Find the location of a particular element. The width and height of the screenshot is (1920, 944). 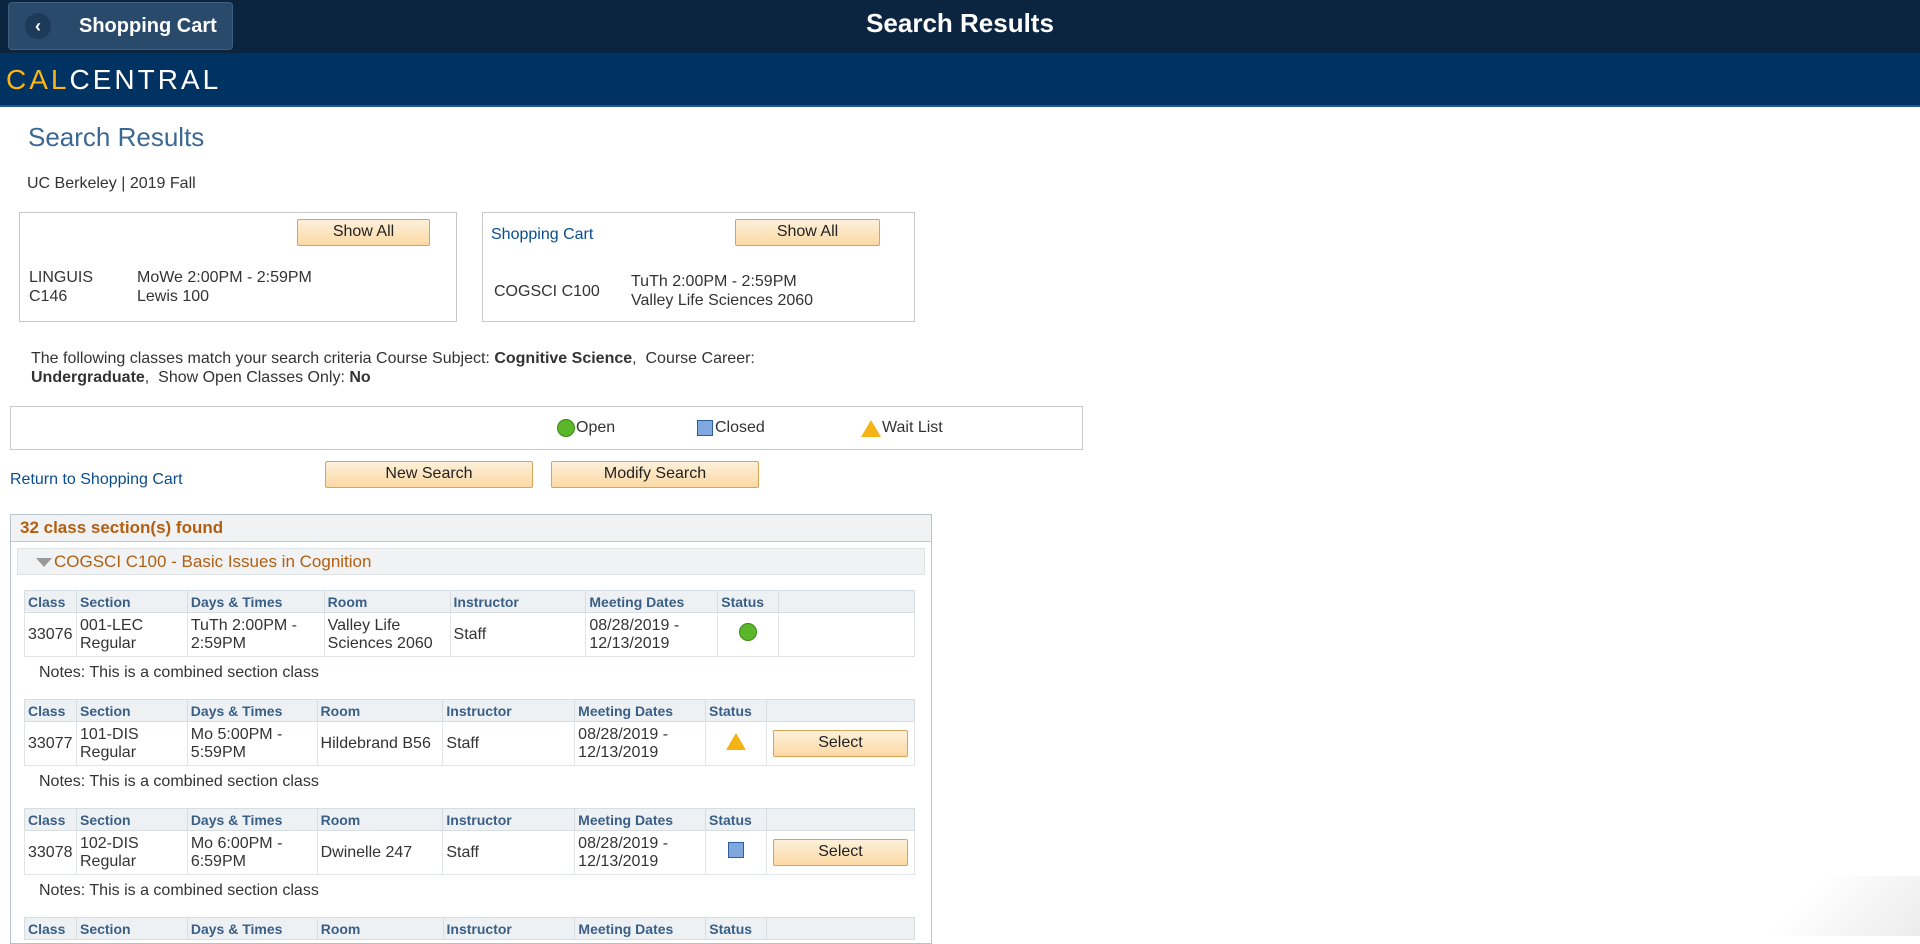

results-count: 32 class section(s) found is located at coordinates (122, 527).